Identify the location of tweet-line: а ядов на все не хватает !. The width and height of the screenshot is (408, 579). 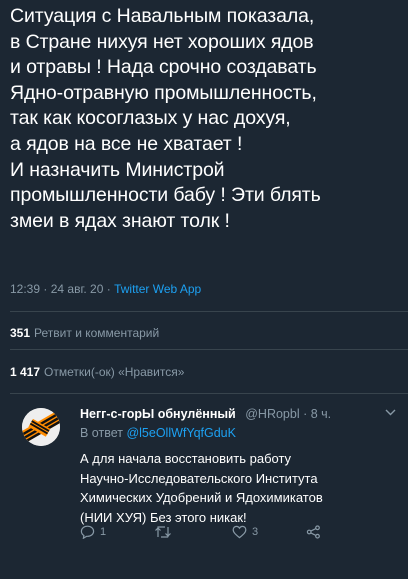
(126, 143).